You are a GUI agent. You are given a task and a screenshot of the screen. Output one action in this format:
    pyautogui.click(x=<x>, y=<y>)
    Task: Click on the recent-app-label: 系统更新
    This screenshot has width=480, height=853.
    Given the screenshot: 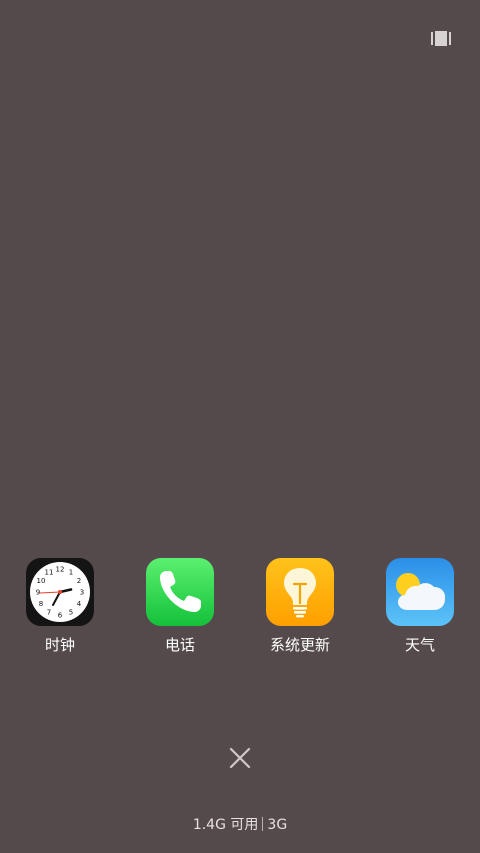 What is the action you would take?
    pyautogui.click(x=299, y=645)
    